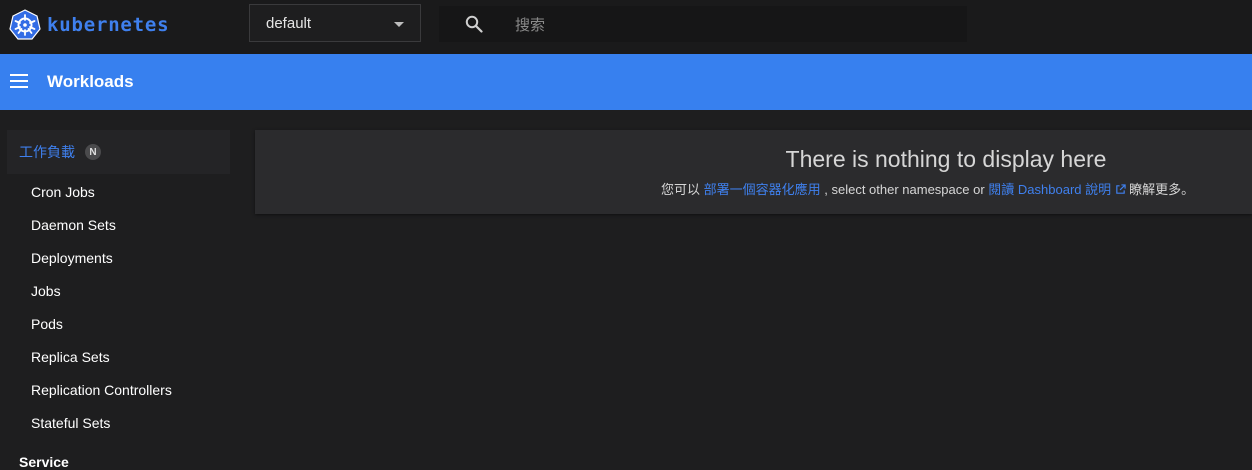 This screenshot has width=1252, height=470. I want to click on docs-link: 閱讀 Dashboard 說明, so click(1049, 189).